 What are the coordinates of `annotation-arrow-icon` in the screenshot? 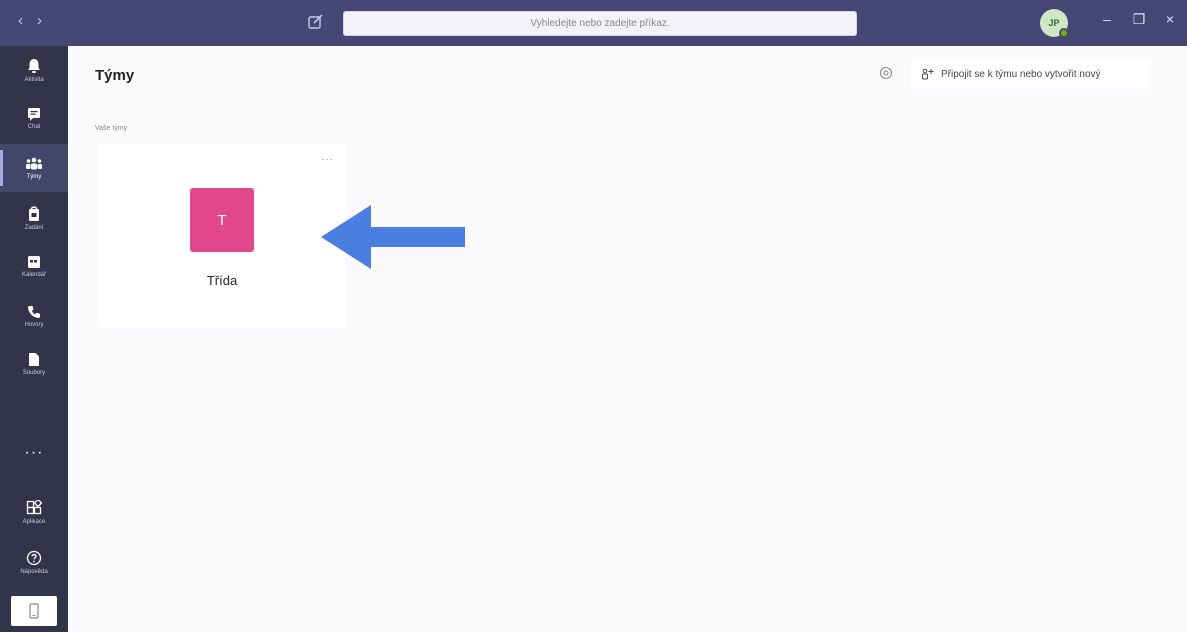 It's located at (393, 237).